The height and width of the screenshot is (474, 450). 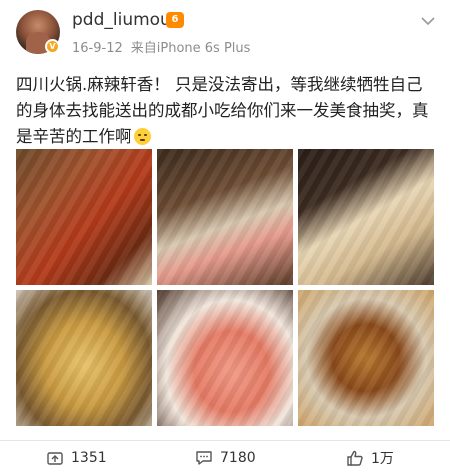 What do you see at coordinates (366, 217) in the screenshot?
I see `tripe-plate-photo` at bounding box center [366, 217].